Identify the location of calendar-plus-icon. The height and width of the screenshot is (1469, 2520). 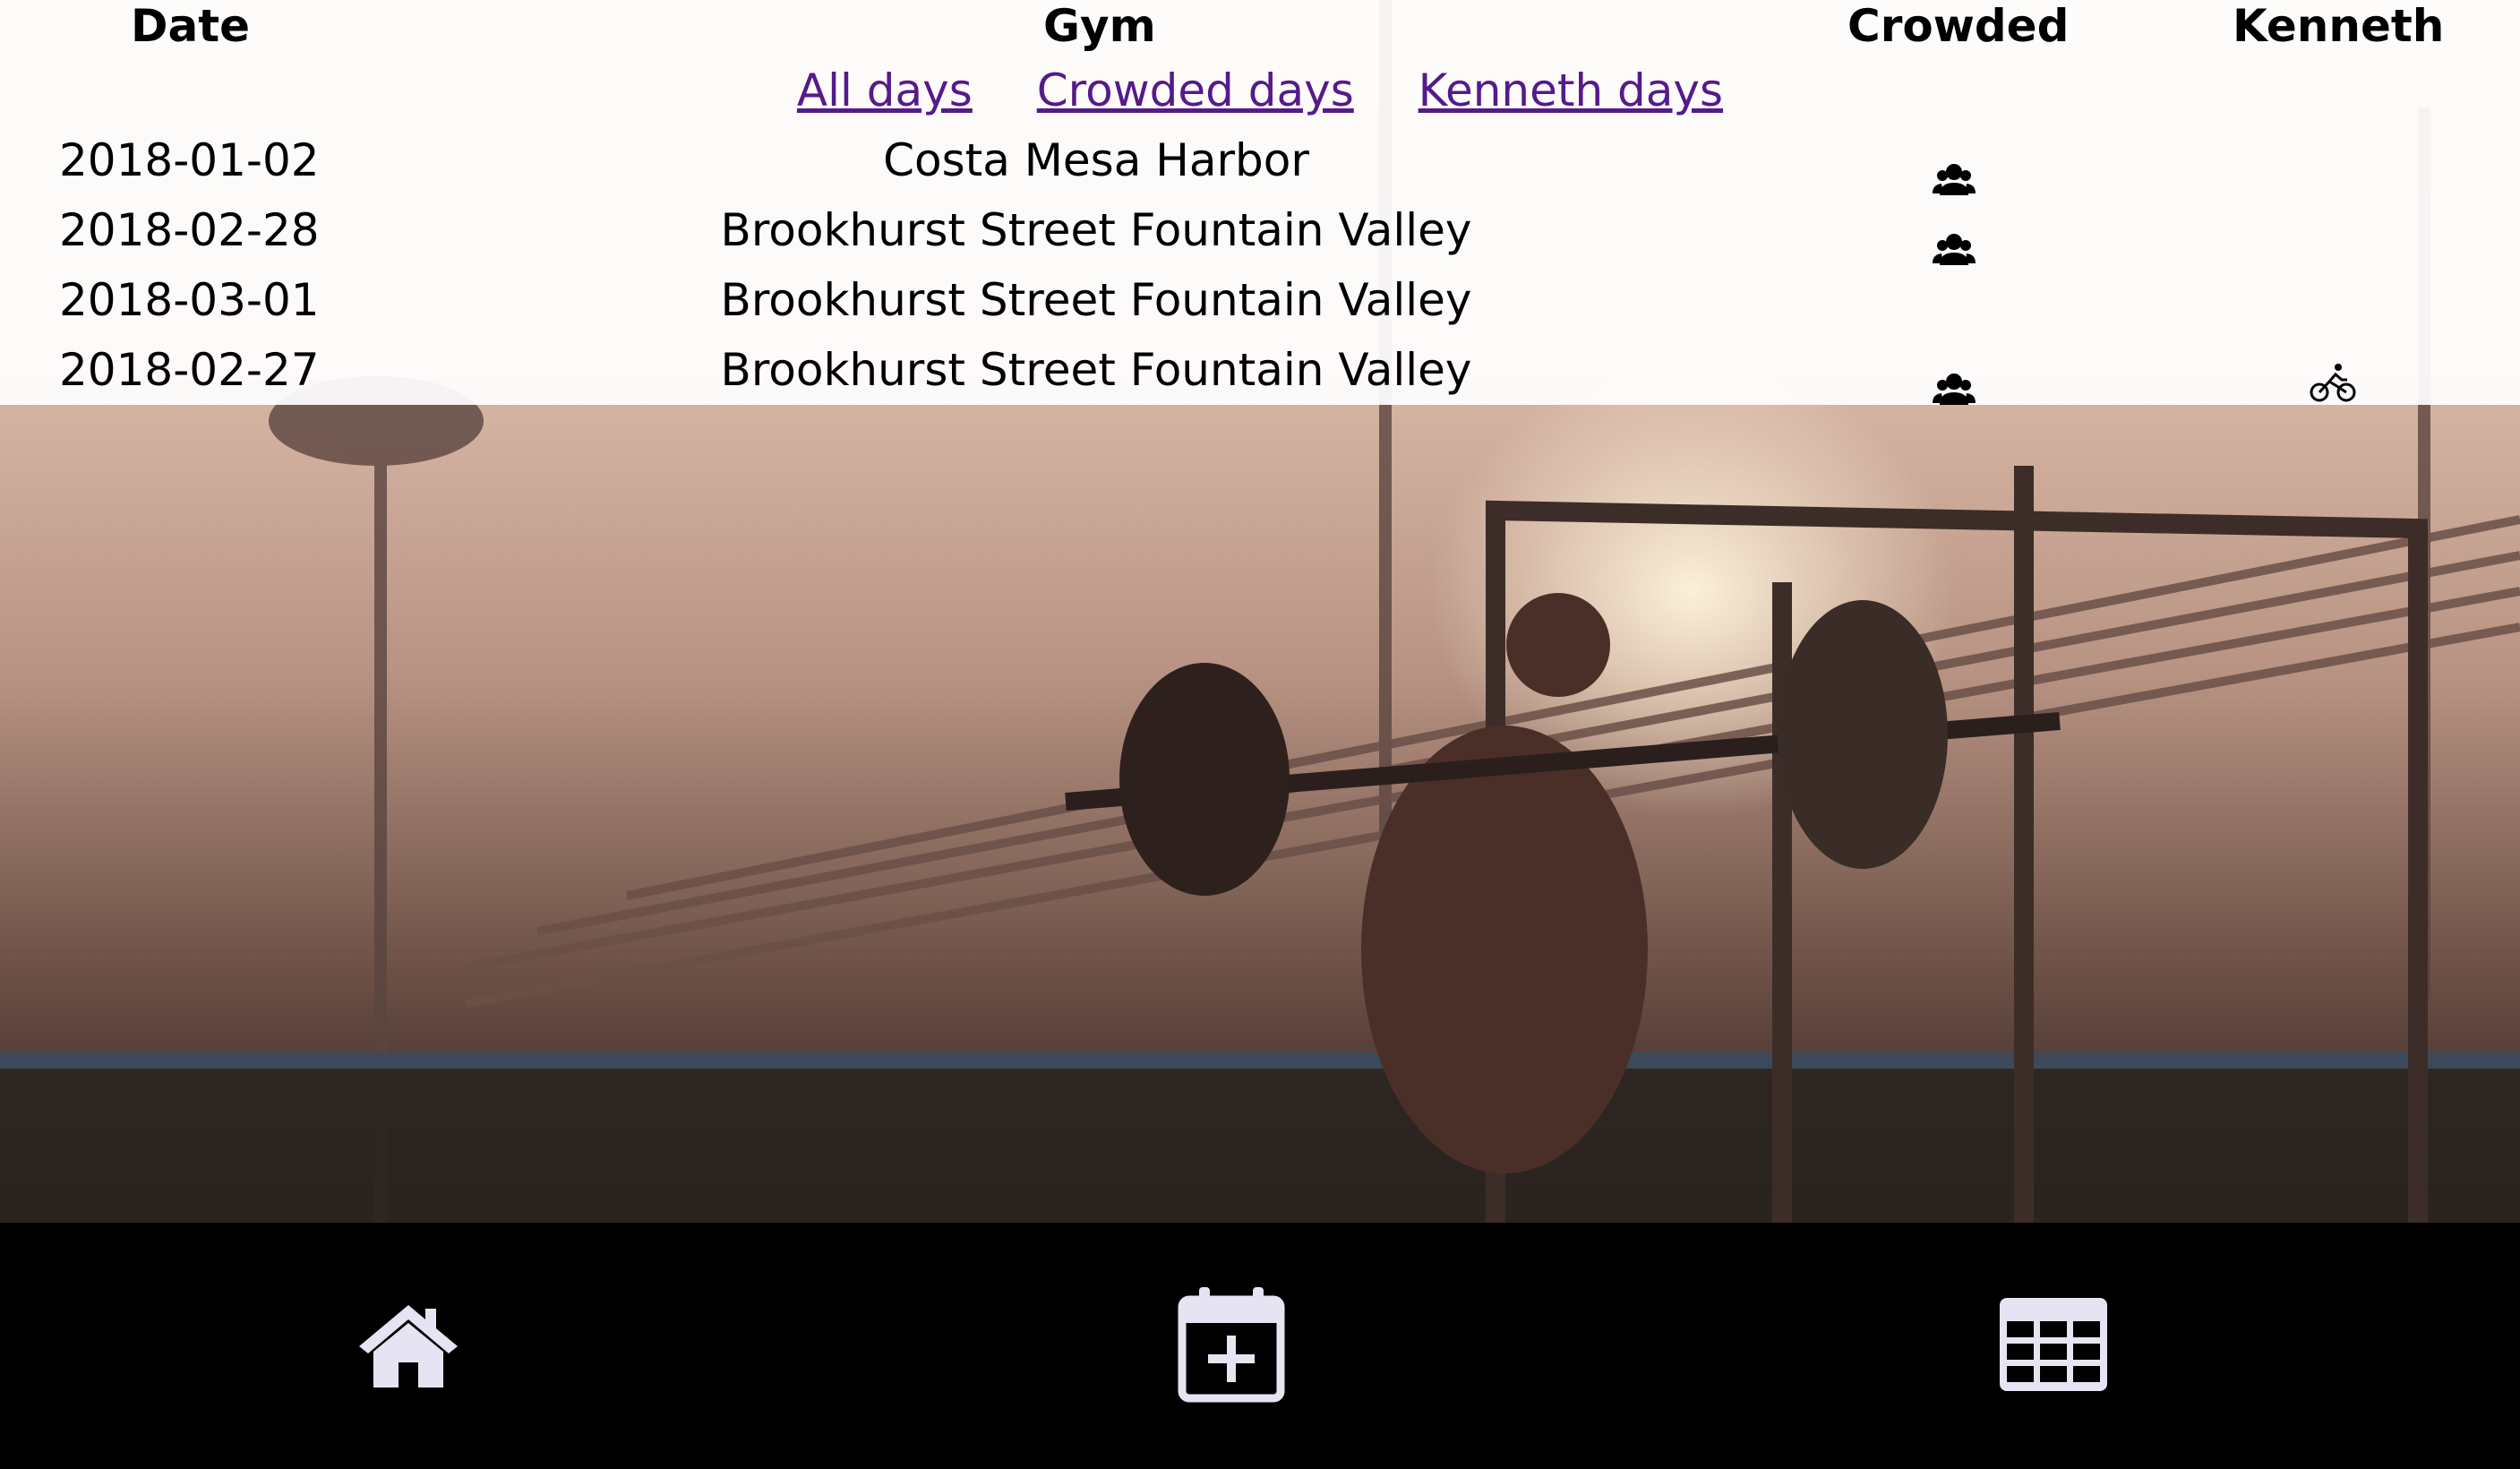
(1231, 1346).